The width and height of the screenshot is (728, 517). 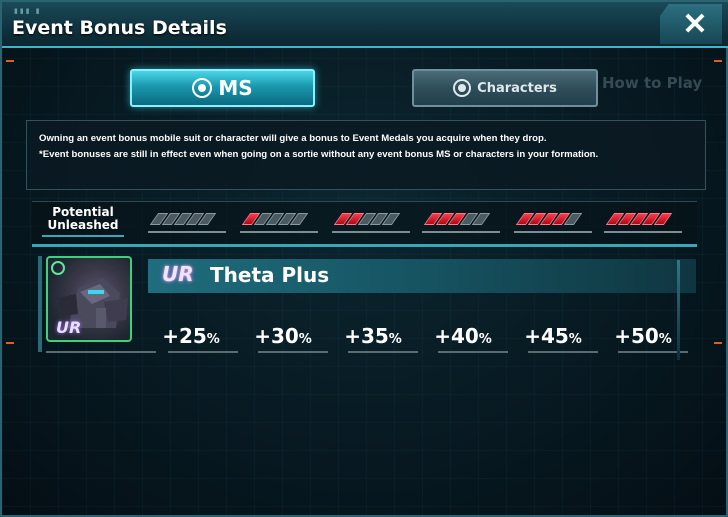 What do you see at coordinates (652, 83) in the screenshot?
I see `how-to-play-link: How to Play` at bounding box center [652, 83].